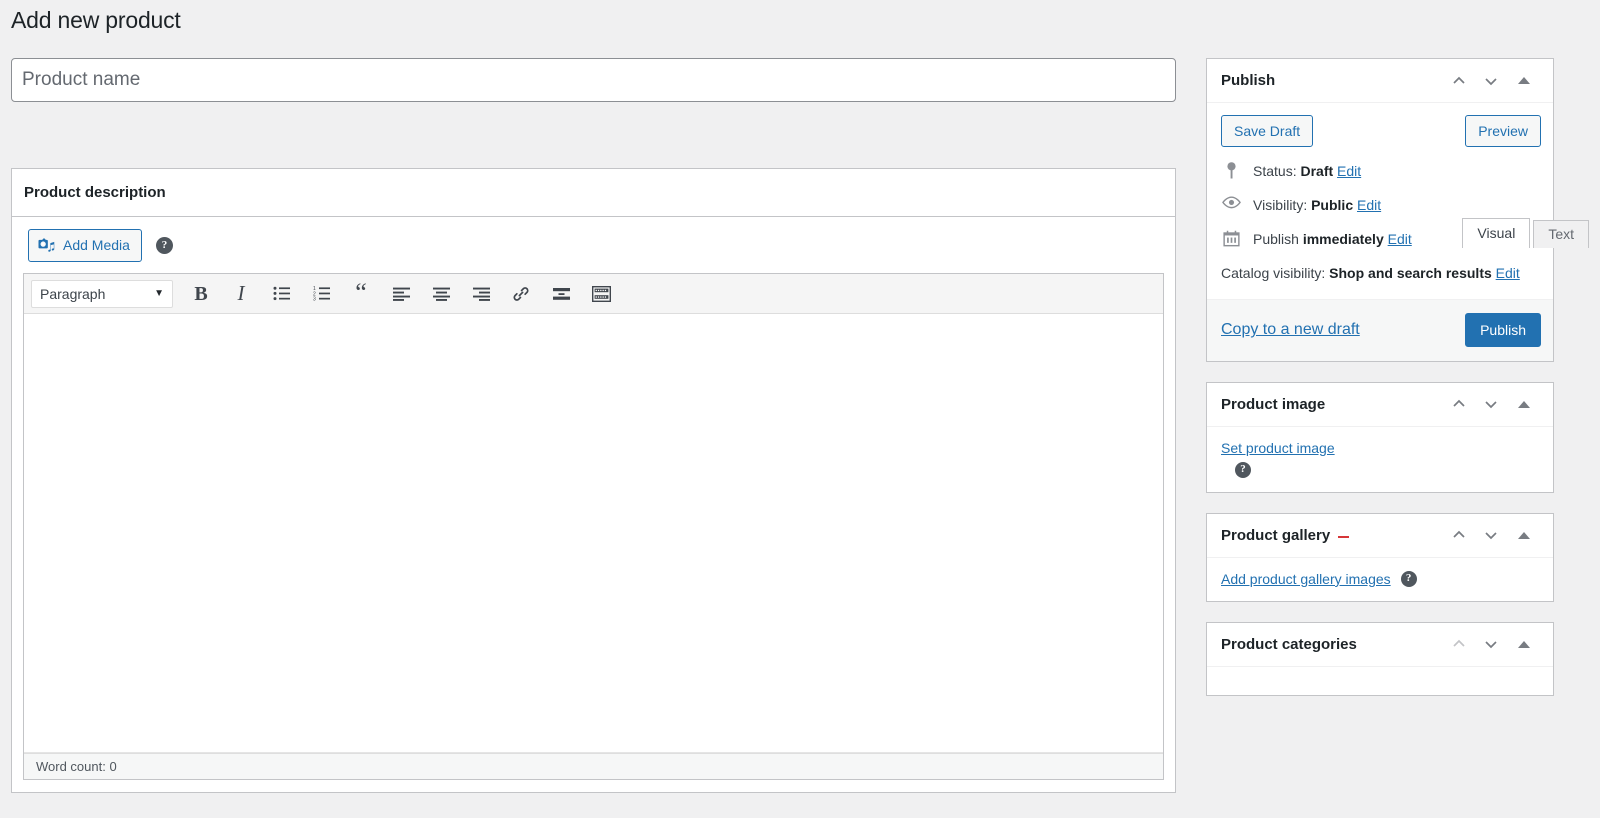  Describe the element at coordinates (1344, 536) in the screenshot. I see `text-cursor-marker` at that location.